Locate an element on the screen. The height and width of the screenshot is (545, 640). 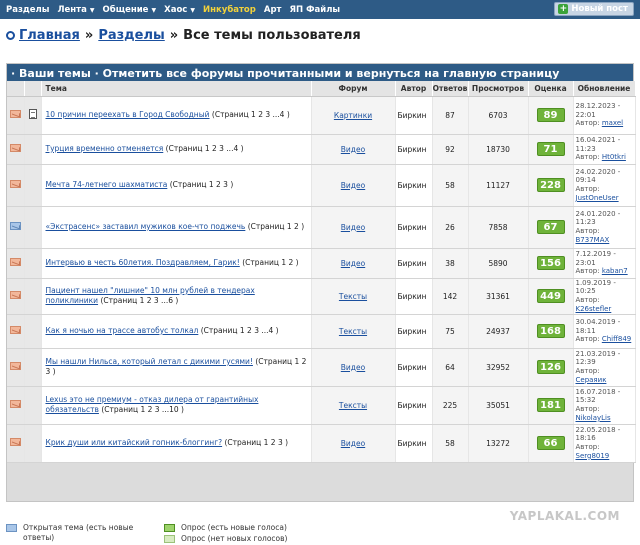
score-badge: 449 is located at coordinates (550, 296).